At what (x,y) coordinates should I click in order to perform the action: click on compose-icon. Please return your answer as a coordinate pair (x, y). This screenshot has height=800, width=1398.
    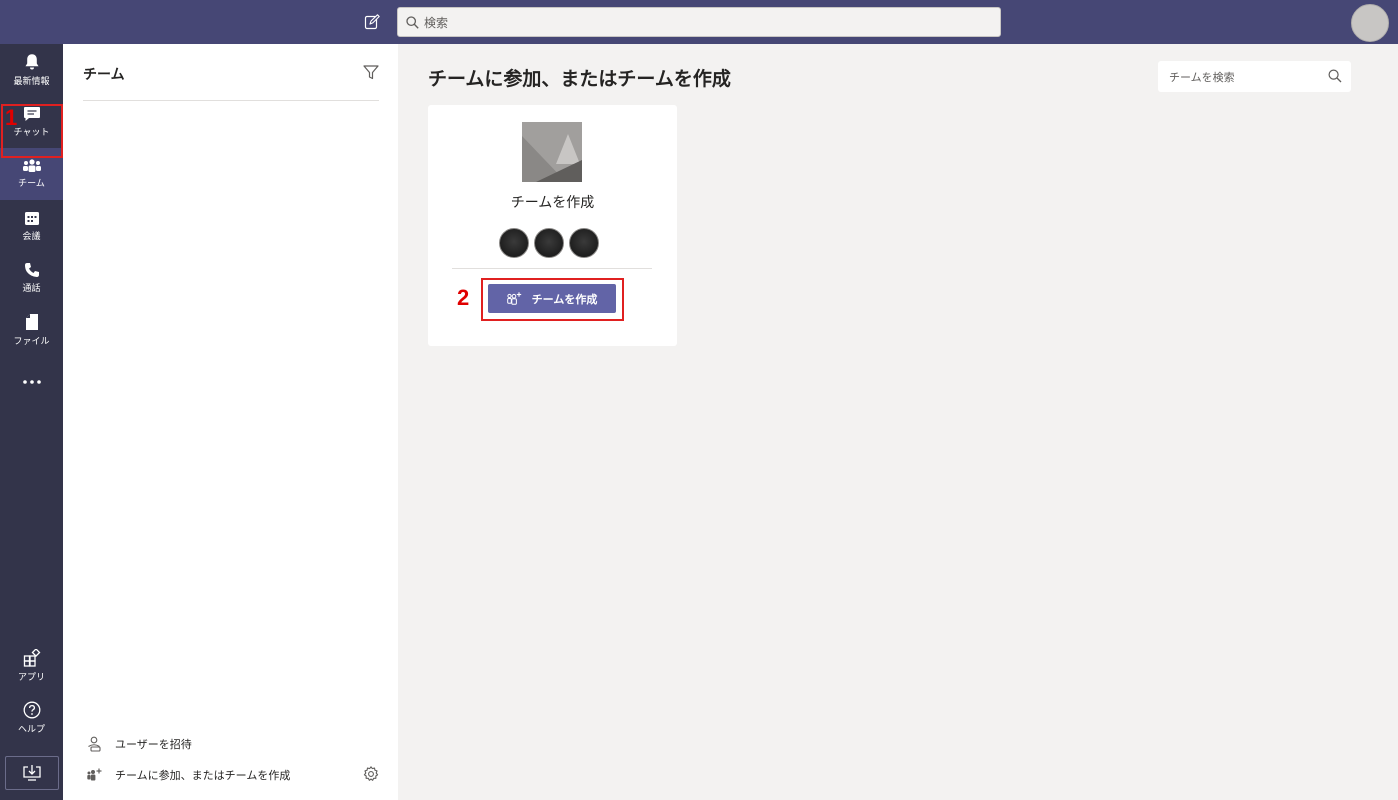
    Looking at the image, I should click on (372, 22).